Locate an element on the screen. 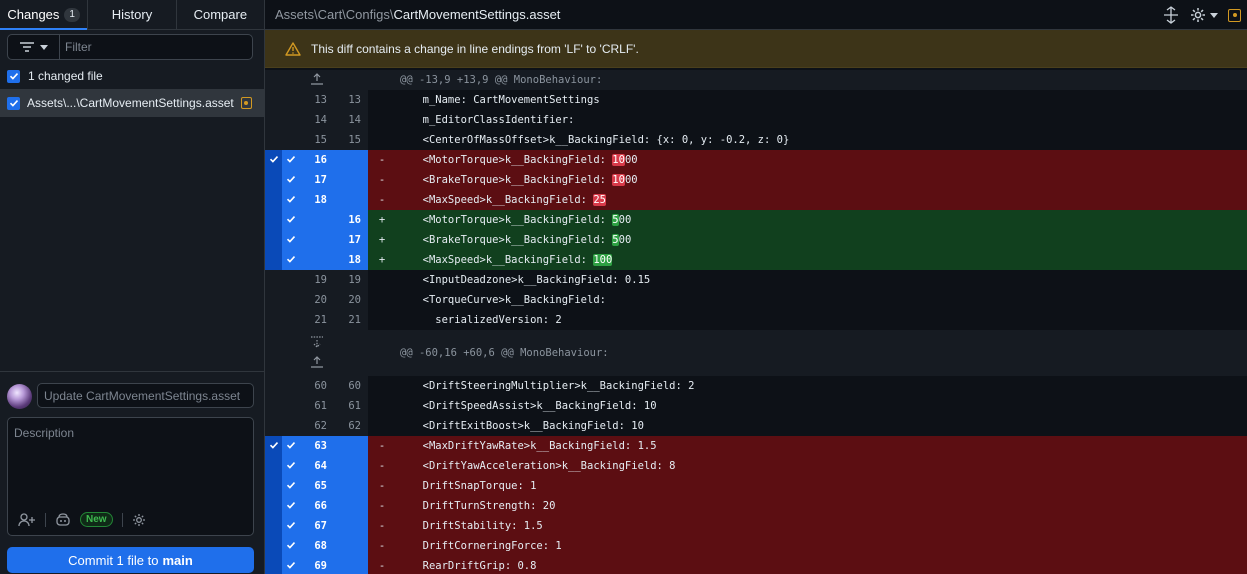  diff-line: 18 - <MaxSpeed>k__BackingField: 25 is located at coordinates (756, 200).